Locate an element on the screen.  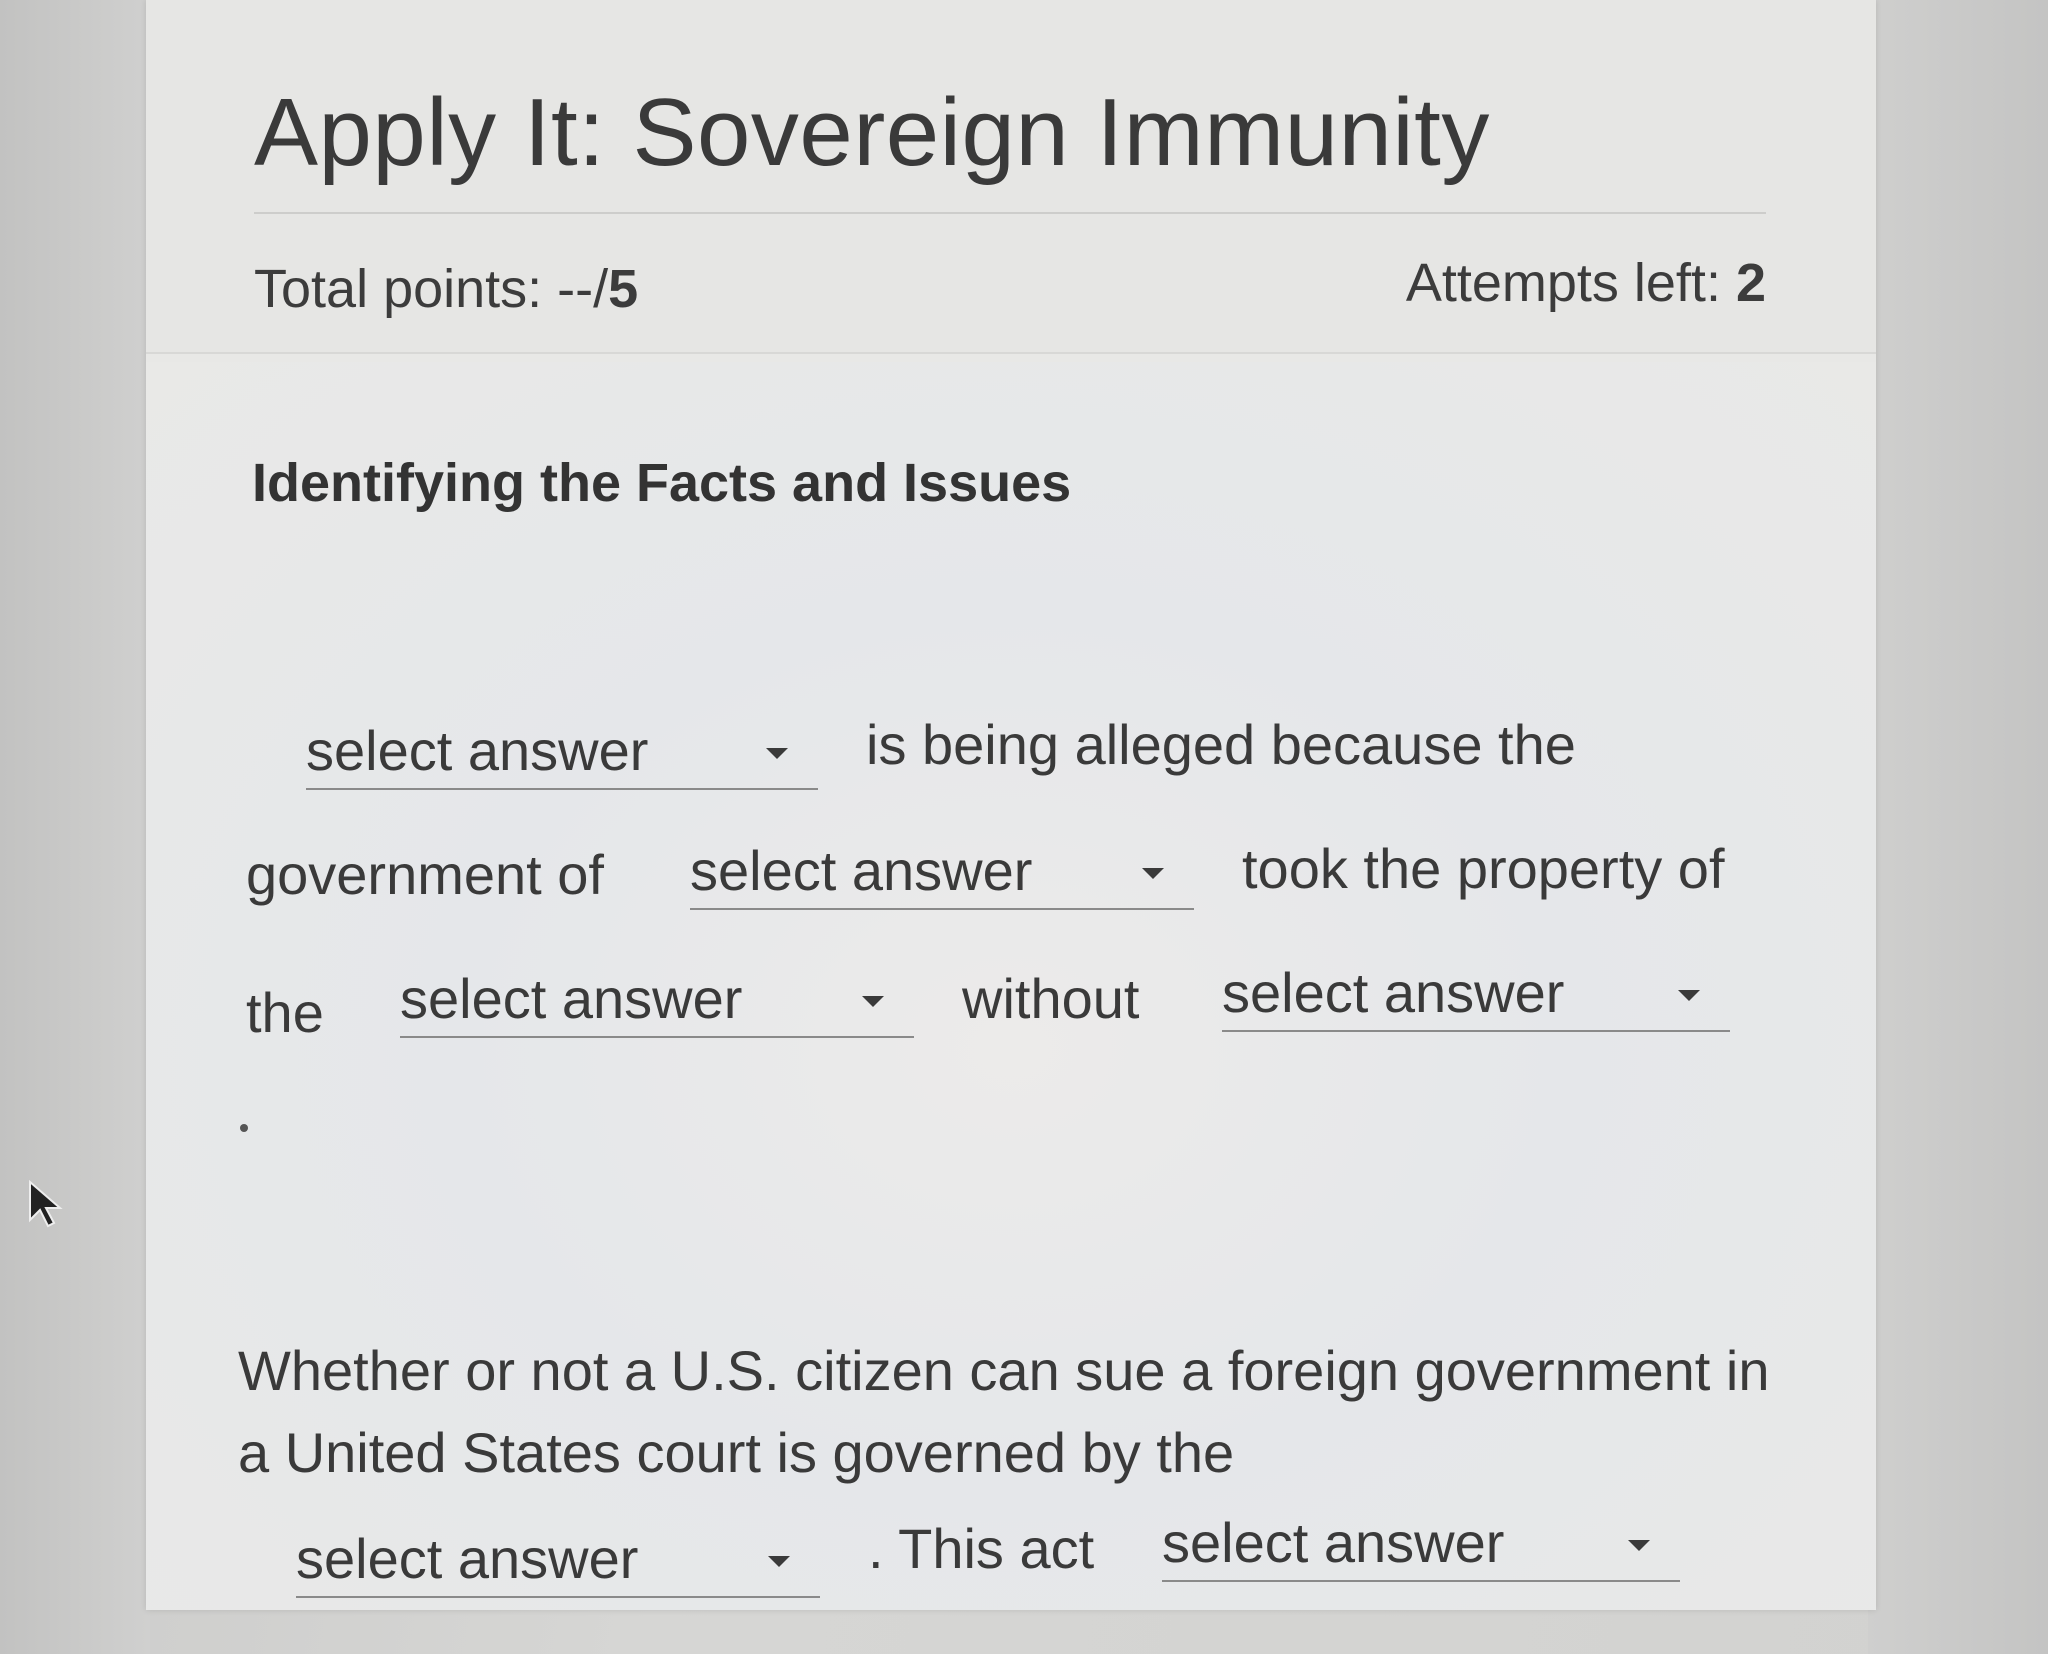
background-left is located at coordinates (75, 827).